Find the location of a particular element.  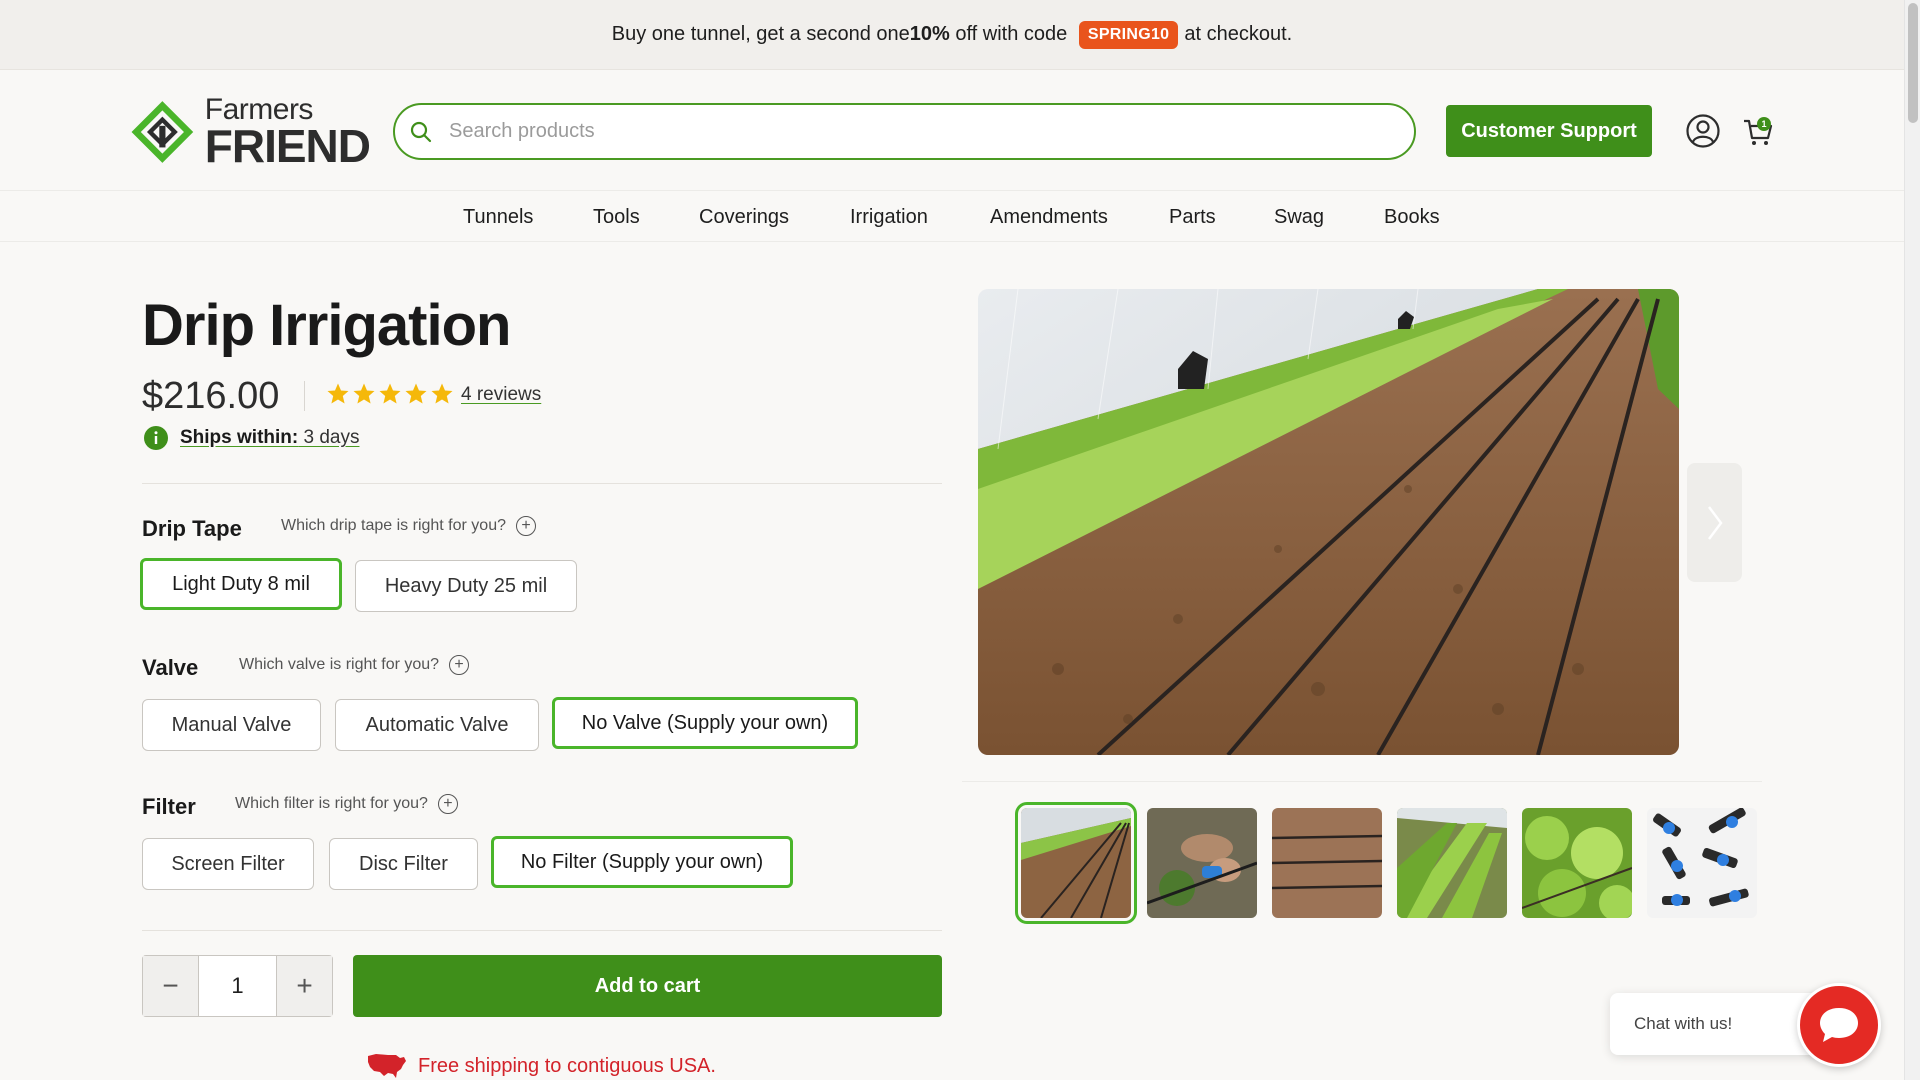

site-logo: Farmers FRIEND is located at coordinates (250, 132).